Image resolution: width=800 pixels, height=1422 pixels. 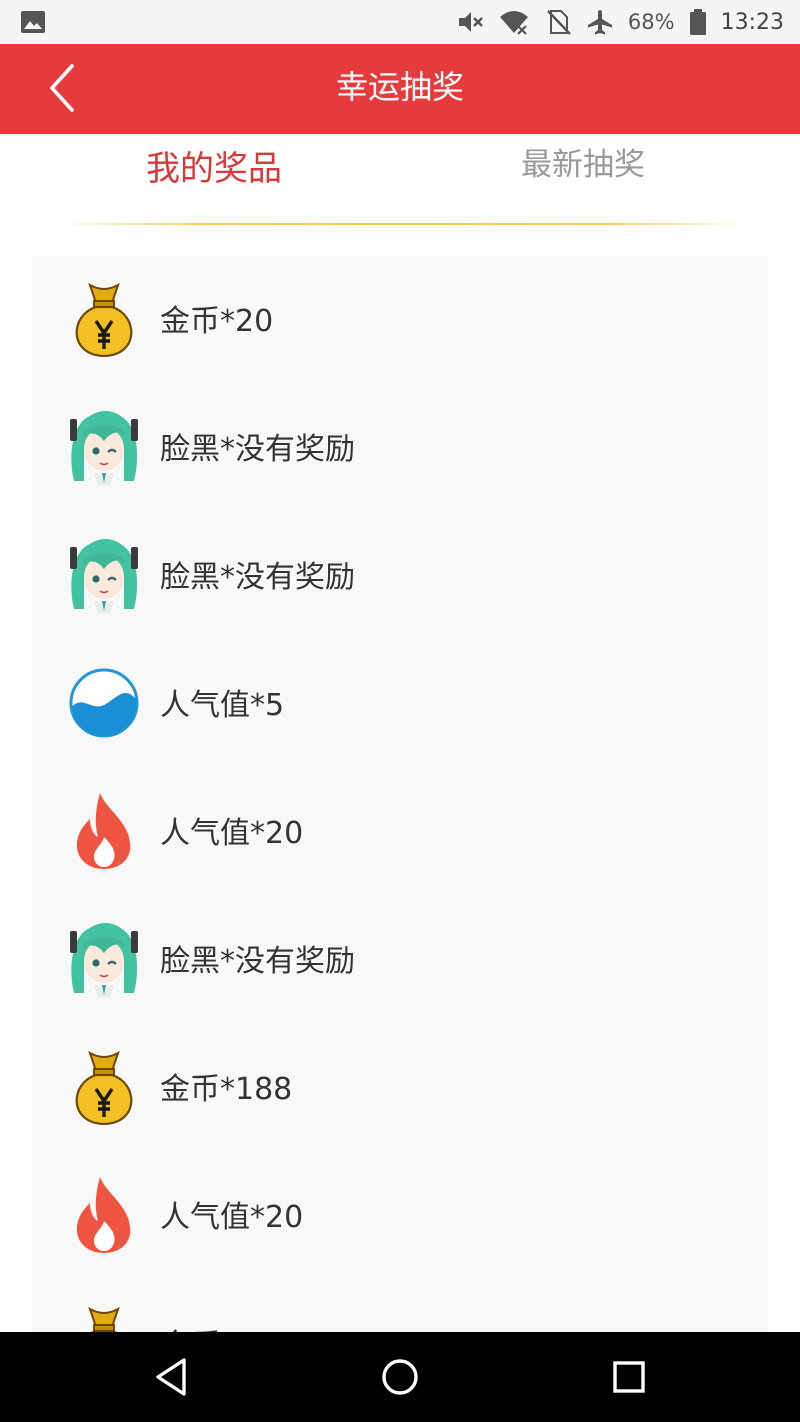 I want to click on wifi-off-icon, so click(x=513, y=23).